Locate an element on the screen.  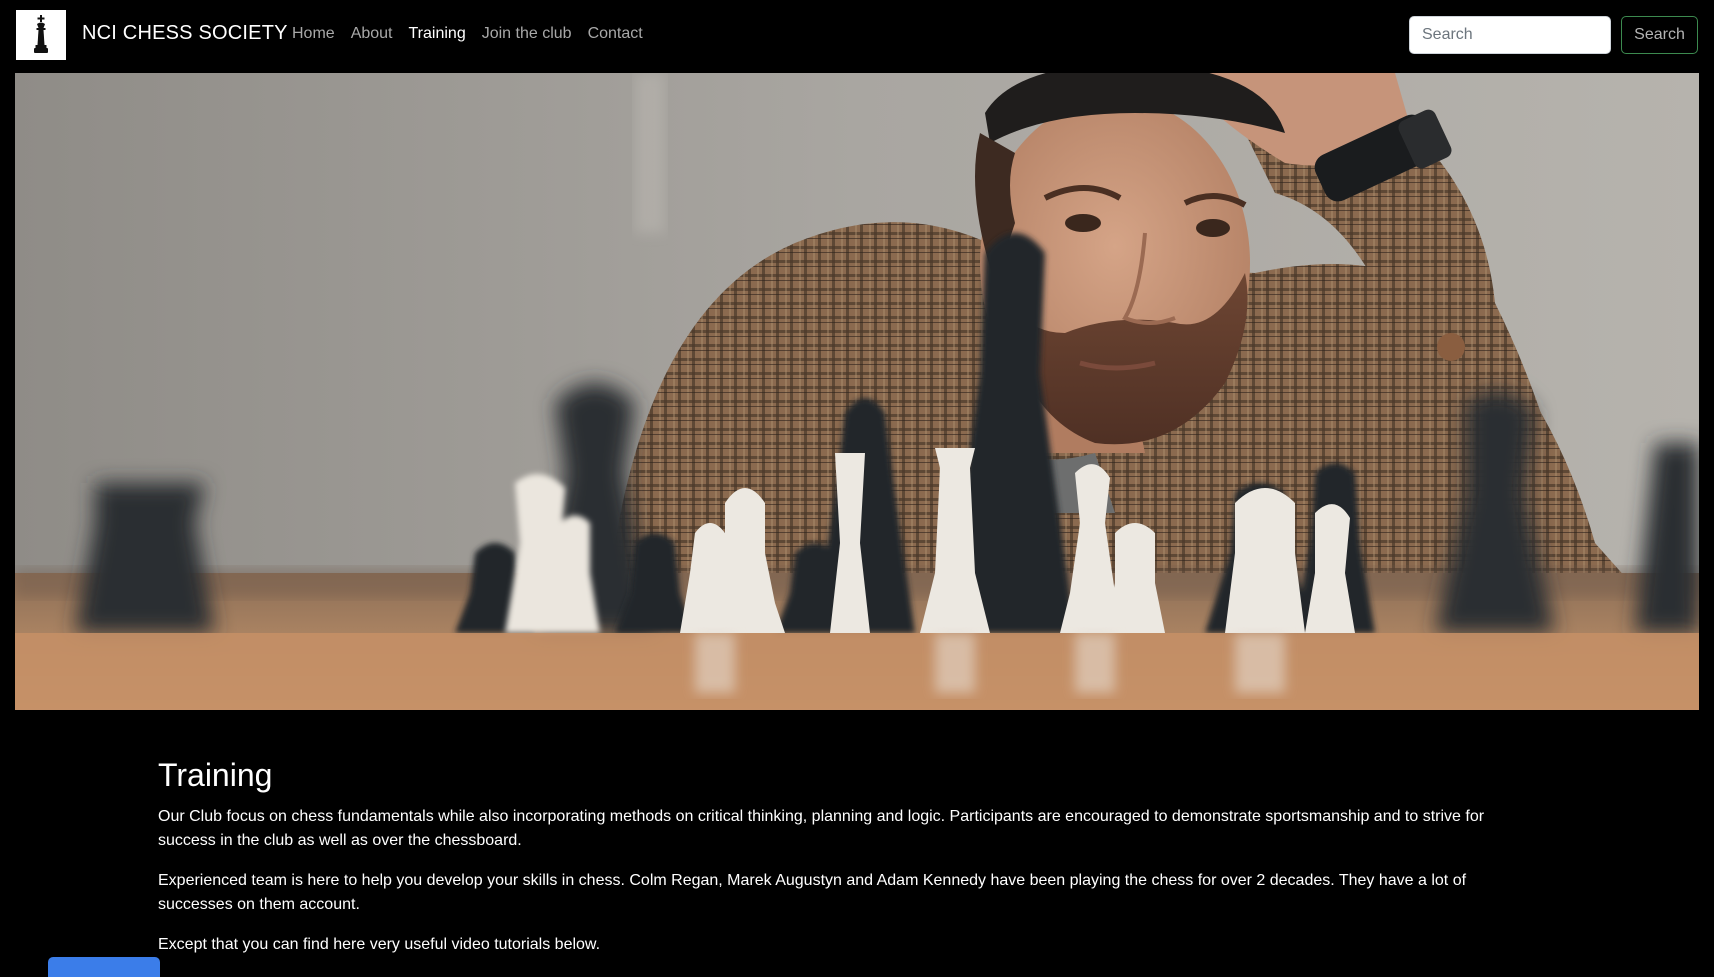
nav-link-about: About is located at coordinates (372, 34).